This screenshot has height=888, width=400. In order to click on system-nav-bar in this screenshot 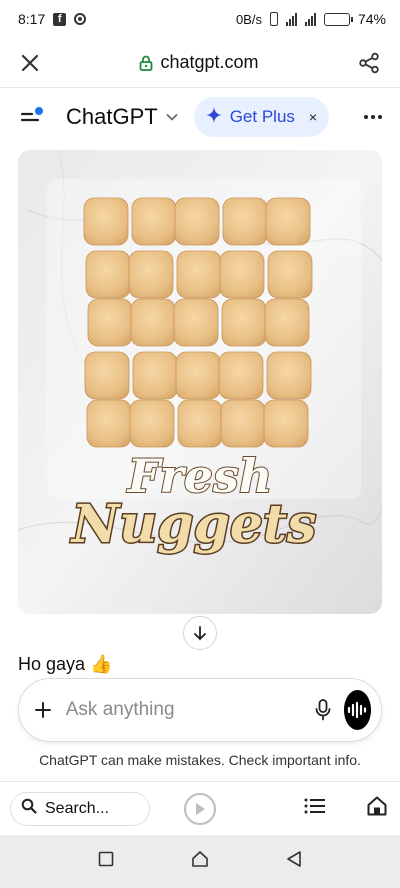, I will do `click(200, 861)`.